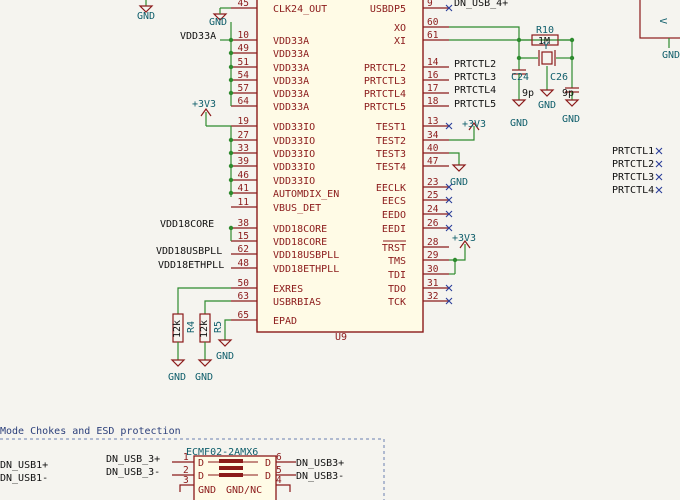 The image size is (680, 500). I want to click on esd-left-net-2: DN_USB1-, so click(24, 478).